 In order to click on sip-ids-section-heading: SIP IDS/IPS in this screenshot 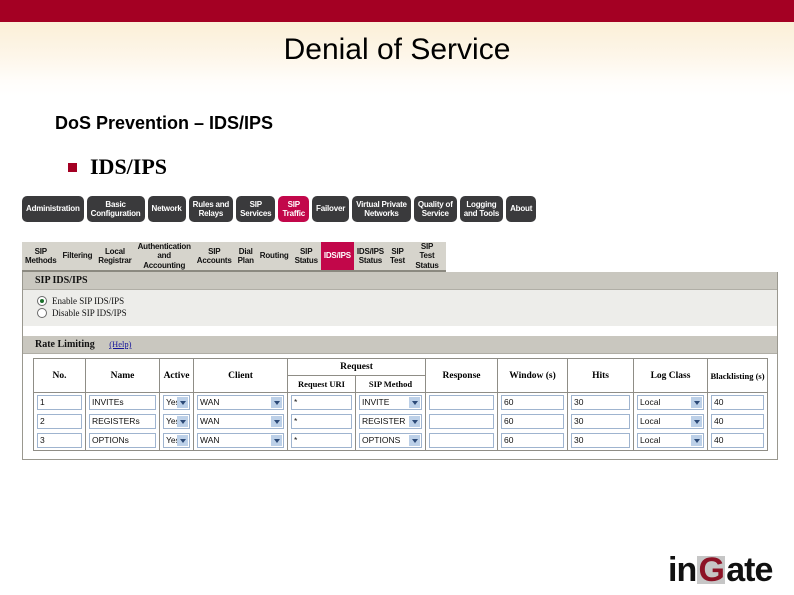, I will do `click(400, 281)`.